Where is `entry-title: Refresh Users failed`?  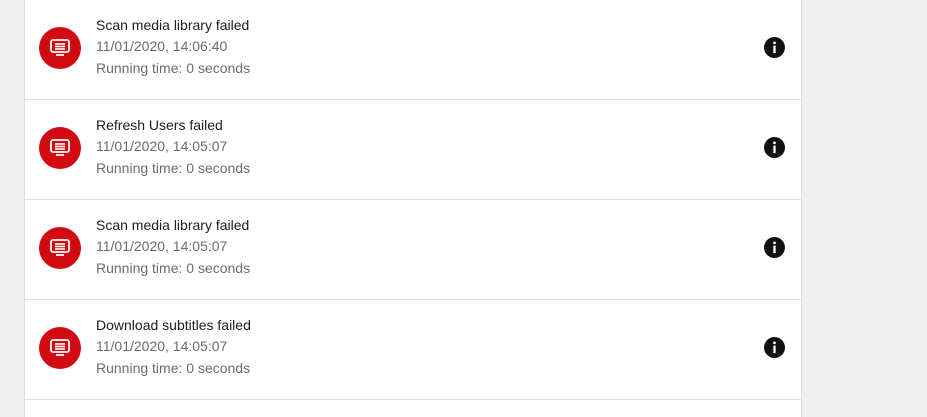
entry-title: Refresh Users failed is located at coordinates (159, 125).